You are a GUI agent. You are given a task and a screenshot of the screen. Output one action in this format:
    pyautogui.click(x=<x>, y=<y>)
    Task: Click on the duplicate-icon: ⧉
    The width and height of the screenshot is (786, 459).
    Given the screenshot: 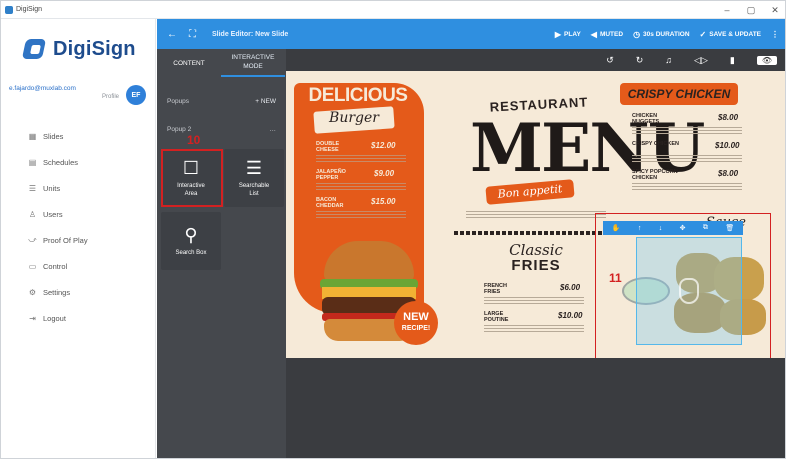 What is the action you would take?
    pyautogui.click(x=705, y=228)
    